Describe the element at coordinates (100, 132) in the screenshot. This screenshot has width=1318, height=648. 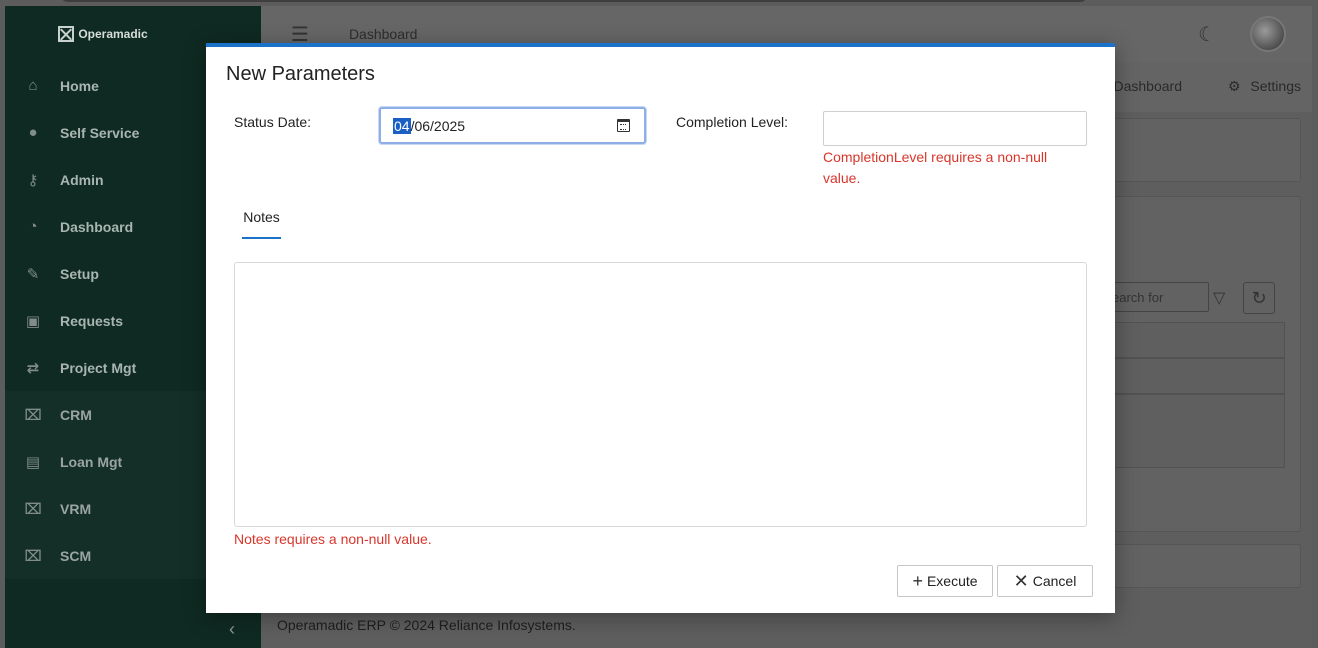
I see `sidebar-item-label: Self Service` at that location.